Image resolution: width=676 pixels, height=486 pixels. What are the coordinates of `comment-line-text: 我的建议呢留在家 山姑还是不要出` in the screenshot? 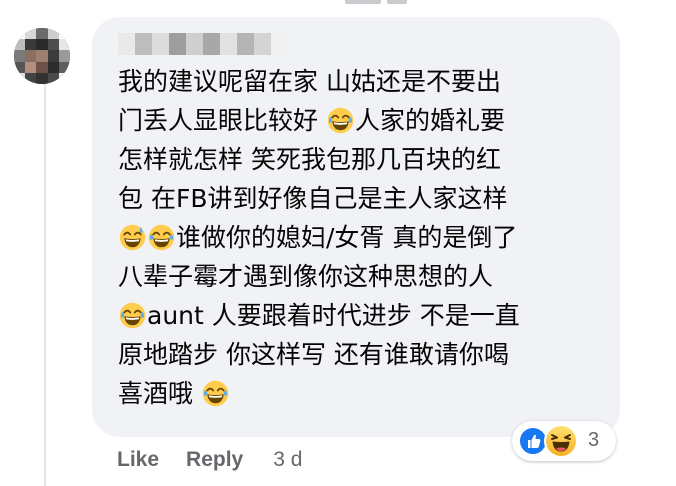 It's located at (309, 81).